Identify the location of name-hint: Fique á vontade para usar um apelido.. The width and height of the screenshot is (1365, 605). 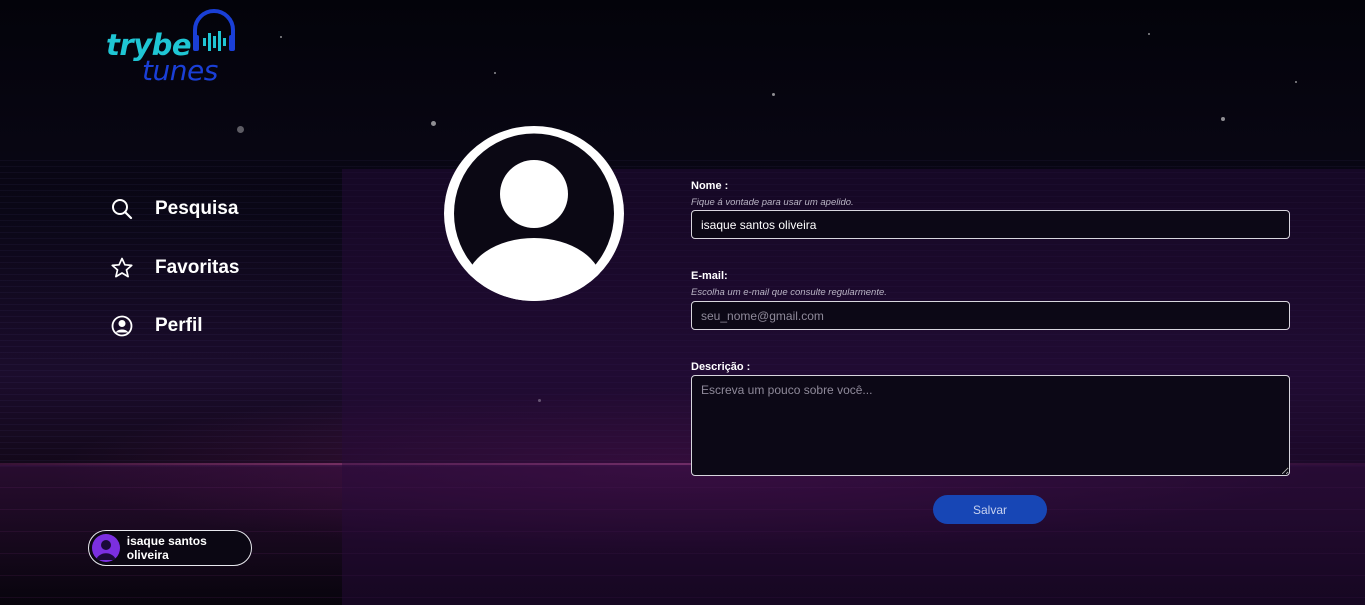
(772, 202).